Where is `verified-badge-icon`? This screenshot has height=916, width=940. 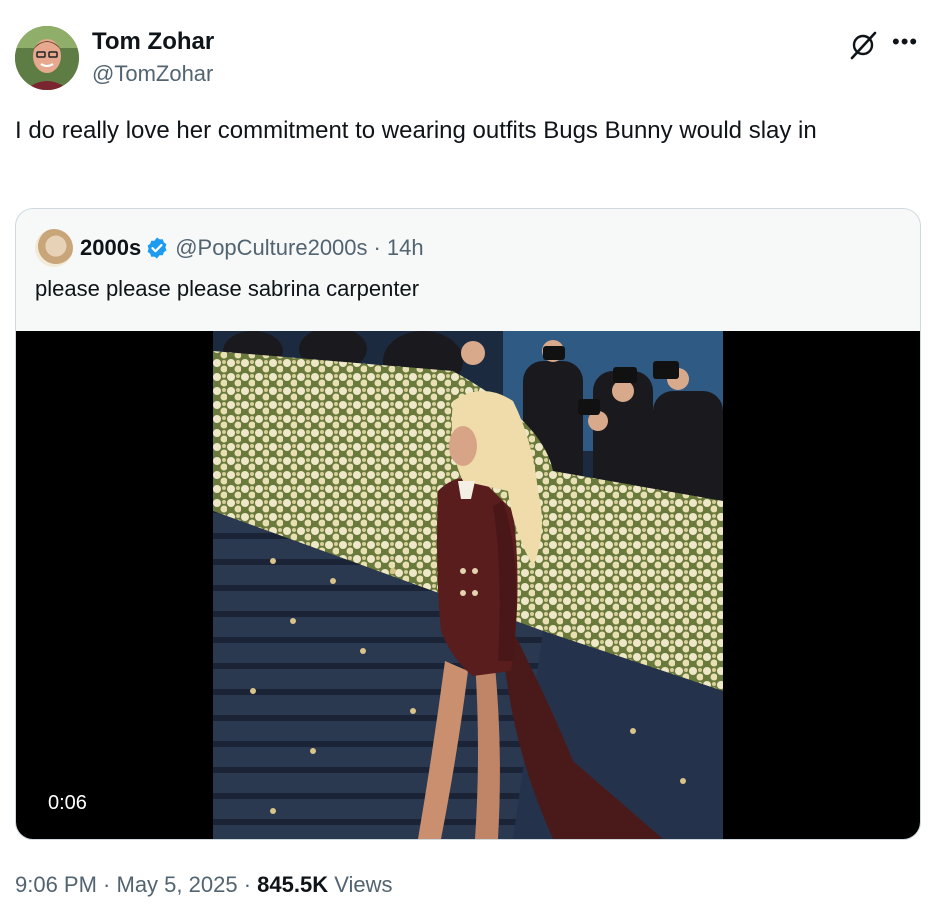 verified-badge-icon is located at coordinates (157, 248).